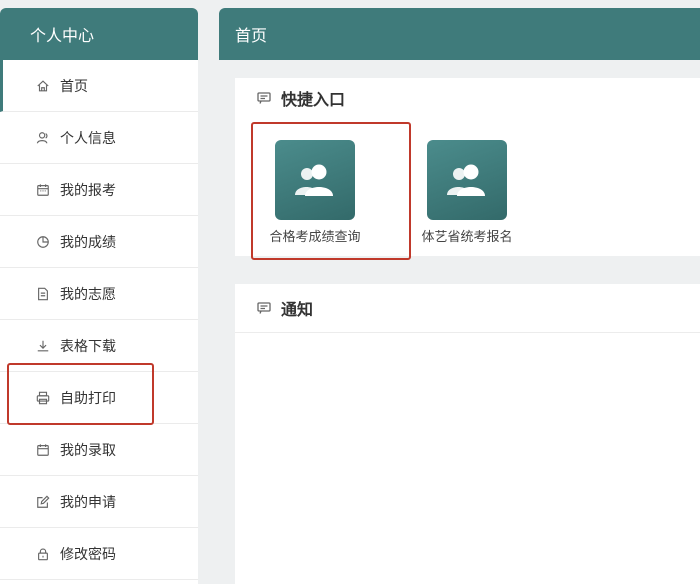 The width and height of the screenshot is (700, 584). What do you see at coordinates (467, 332) in the screenshot?
I see `notice-divider` at bounding box center [467, 332].